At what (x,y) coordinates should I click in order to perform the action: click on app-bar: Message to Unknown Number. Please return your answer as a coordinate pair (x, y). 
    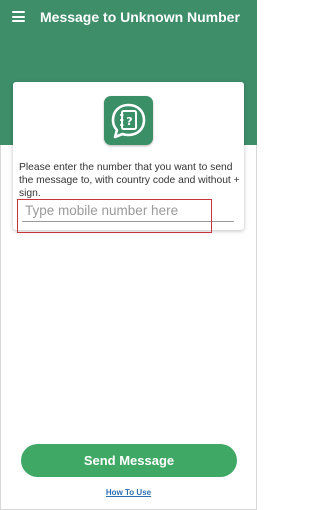
    Looking at the image, I should click on (128, 18).